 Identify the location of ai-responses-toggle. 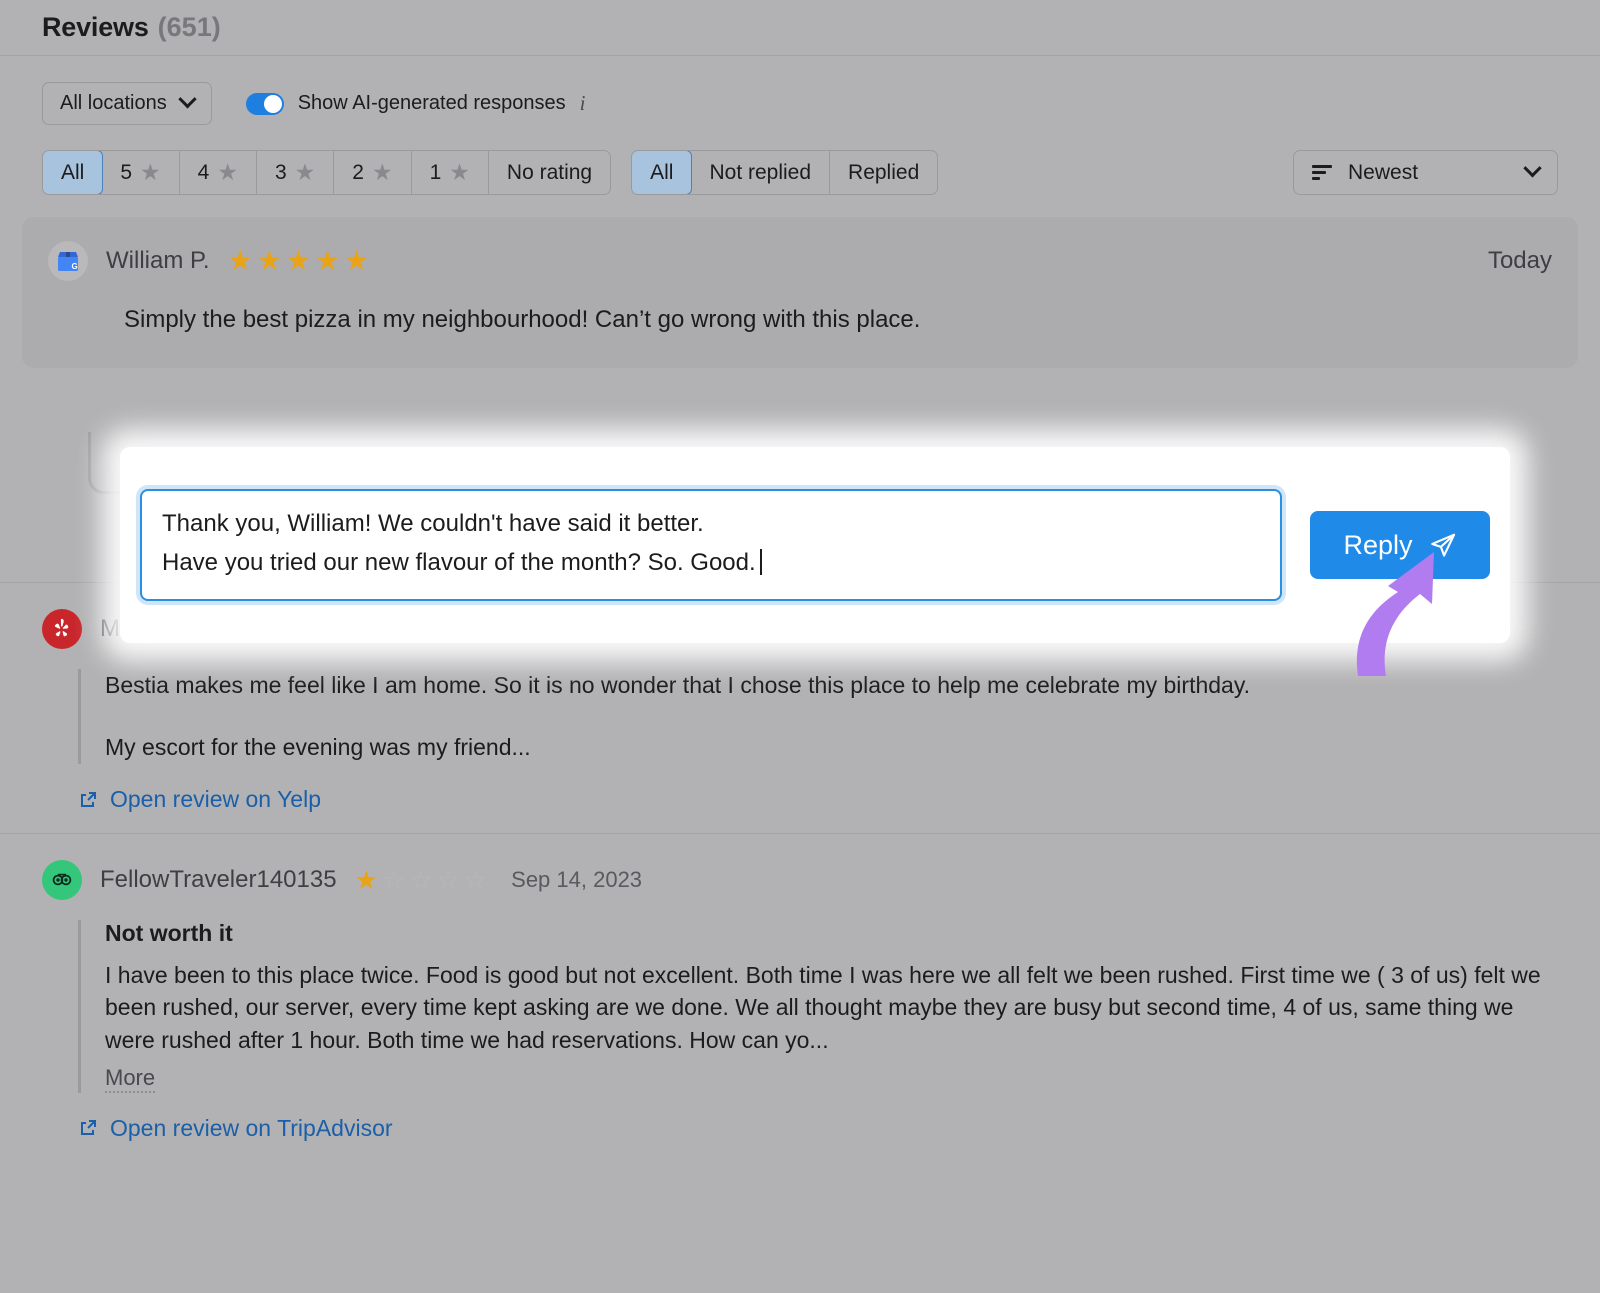
(264, 103).